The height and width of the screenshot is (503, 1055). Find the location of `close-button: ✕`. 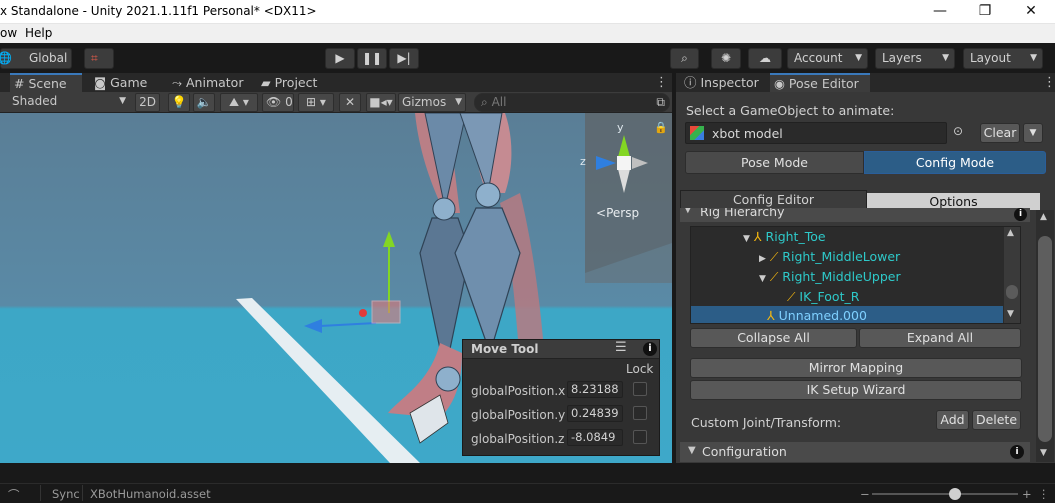

close-button: ✕ is located at coordinates (1031, 12).